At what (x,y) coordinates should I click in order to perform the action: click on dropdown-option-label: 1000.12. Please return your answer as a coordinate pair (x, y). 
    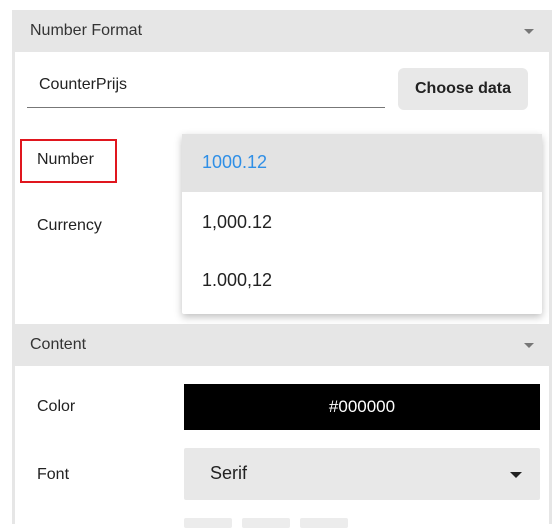
    Looking at the image, I should click on (235, 162).